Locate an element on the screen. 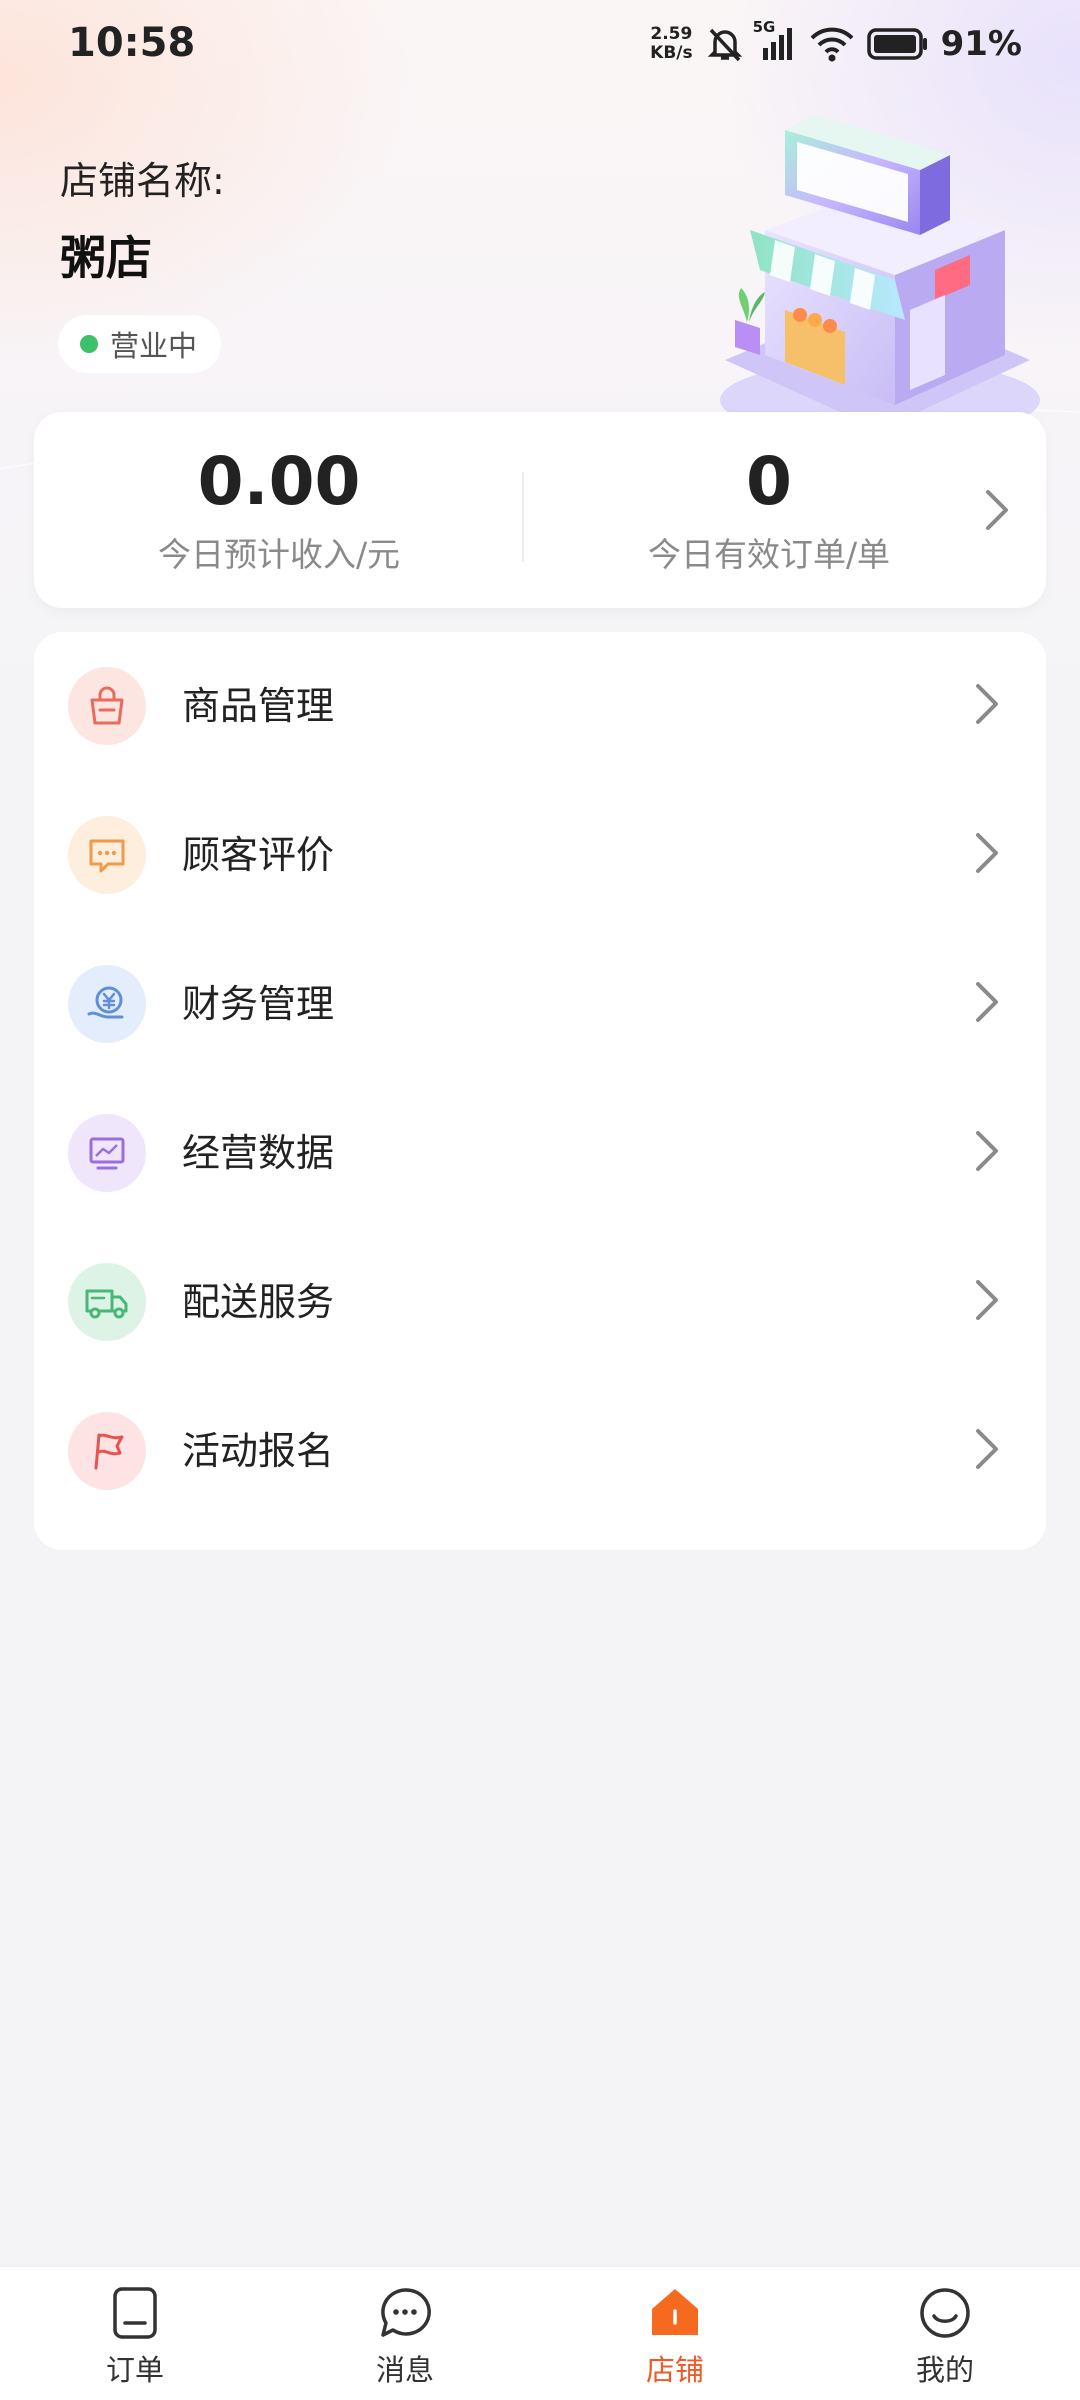 The height and width of the screenshot is (2400, 1080). store-name: 粥店 is located at coordinates (106, 258).